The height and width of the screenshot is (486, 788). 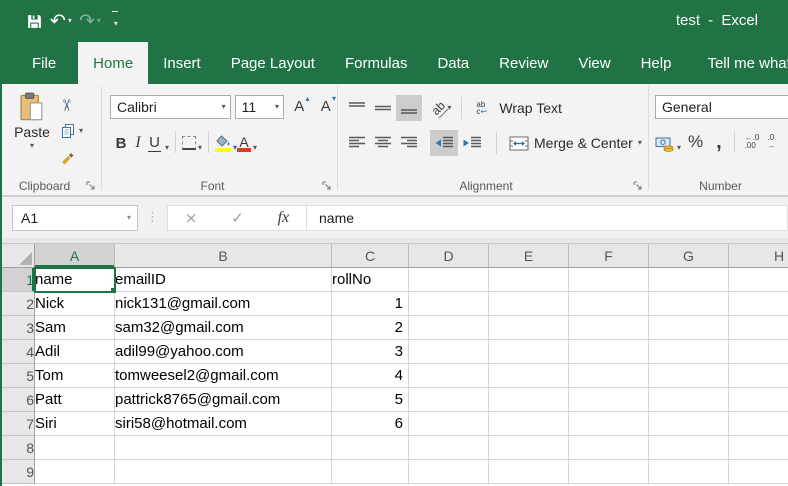 I want to click on bold-button: B, so click(x=121, y=142).